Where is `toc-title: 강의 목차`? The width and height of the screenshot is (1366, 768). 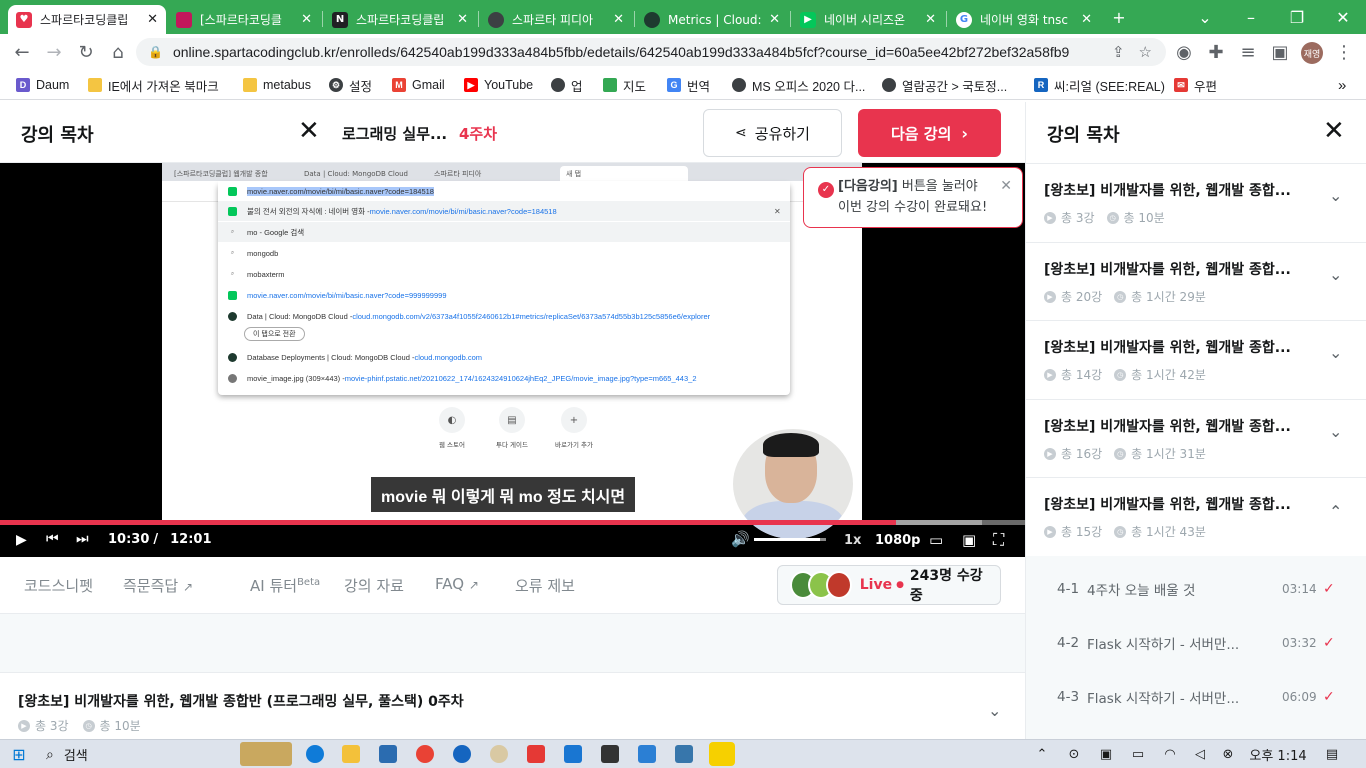 toc-title: 강의 목차 is located at coordinates (57, 134).